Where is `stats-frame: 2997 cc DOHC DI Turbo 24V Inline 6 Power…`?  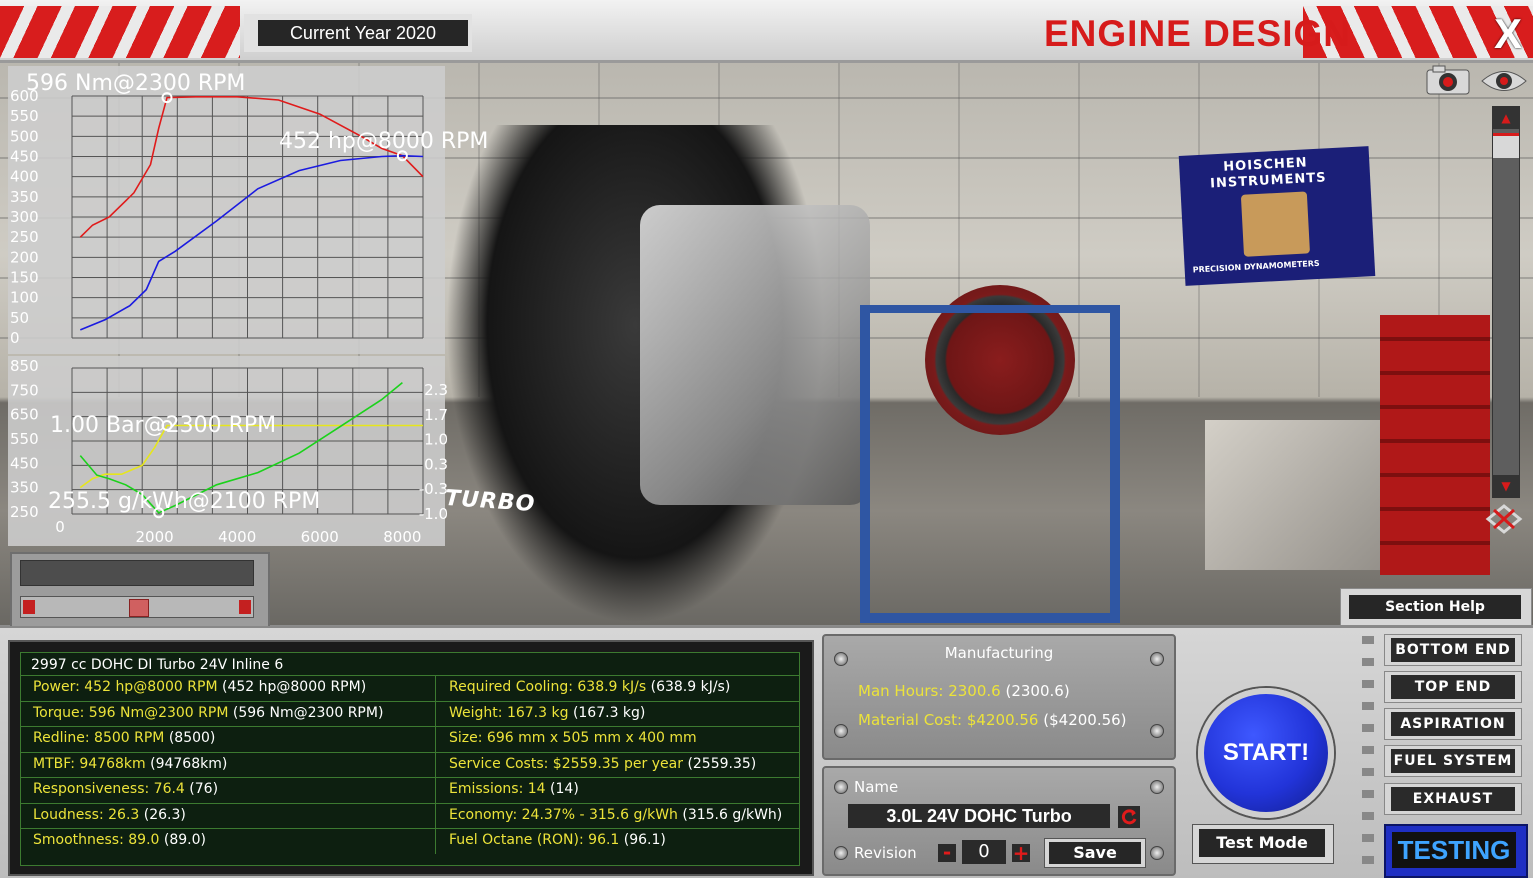 stats-frame: 2997 cc DOHC DI Turbo 24V Inline 6 Power… is located at coordinates (411, 758).